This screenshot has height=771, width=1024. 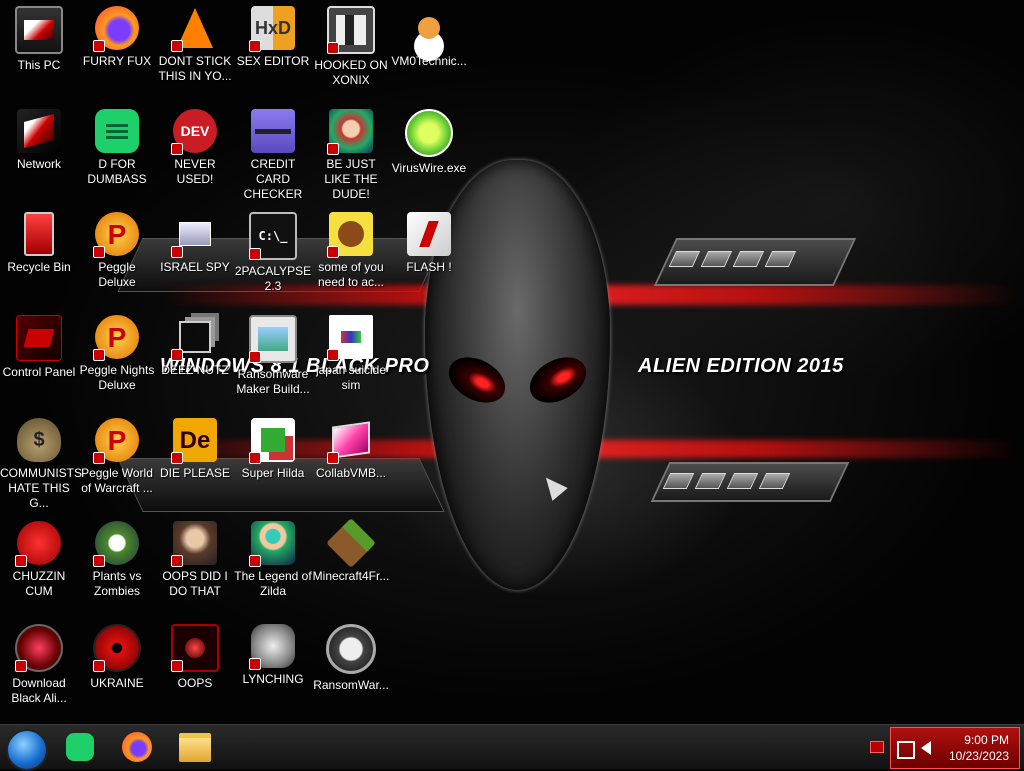 I want to click on money-bag-icon: $, so click(x=39, y=440).